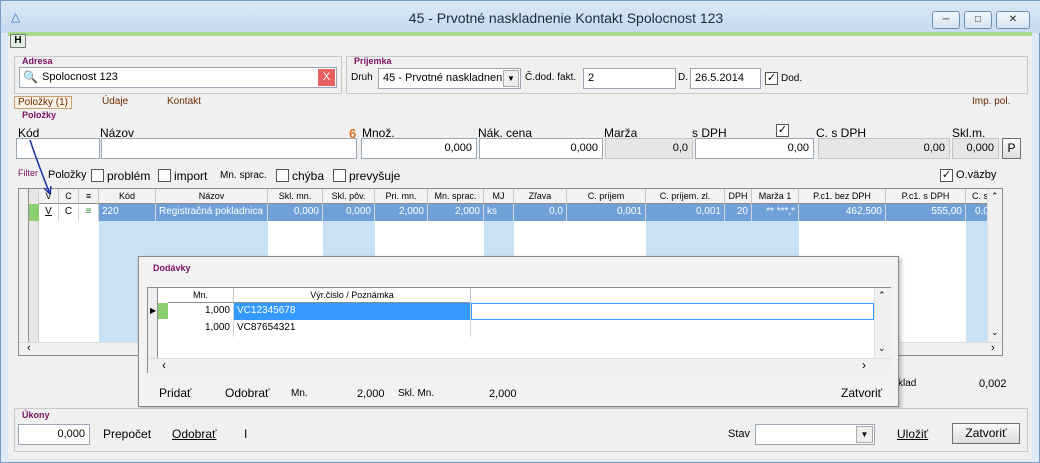  I want to click on h-button: H, so click(18, 41).